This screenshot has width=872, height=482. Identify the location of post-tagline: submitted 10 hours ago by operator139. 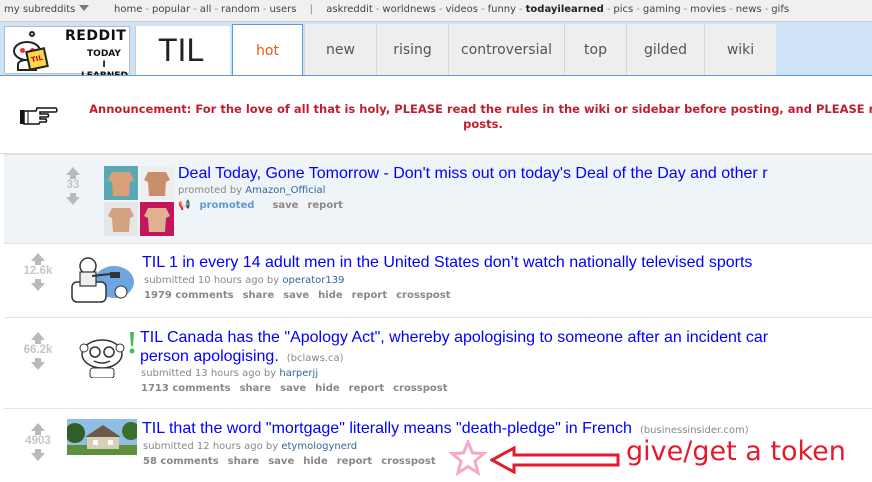
(244, 280).